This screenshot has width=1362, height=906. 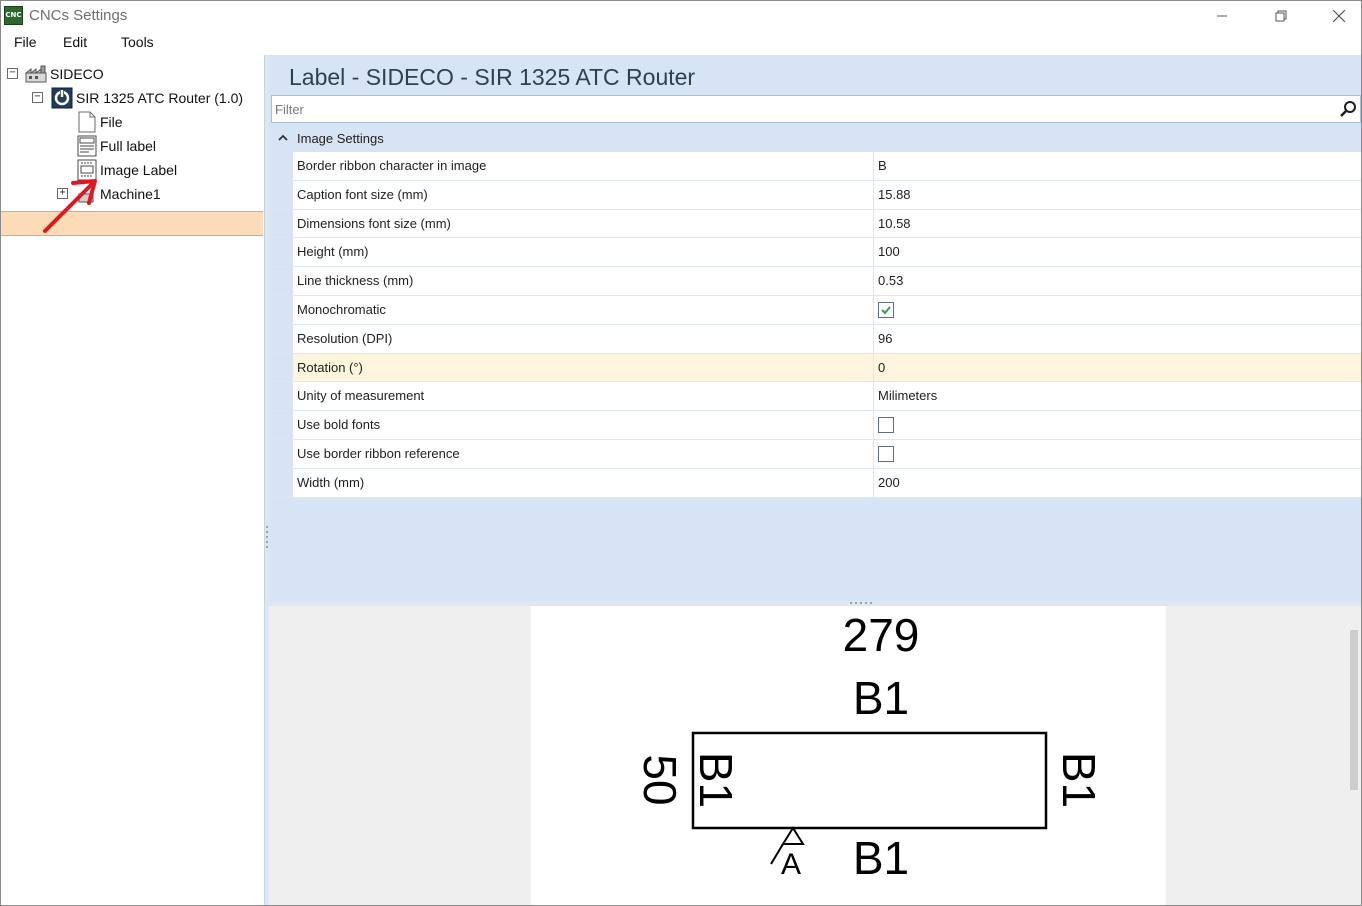 I want to click on tree-item-label: SIDECO, so click(x=77, y=74).